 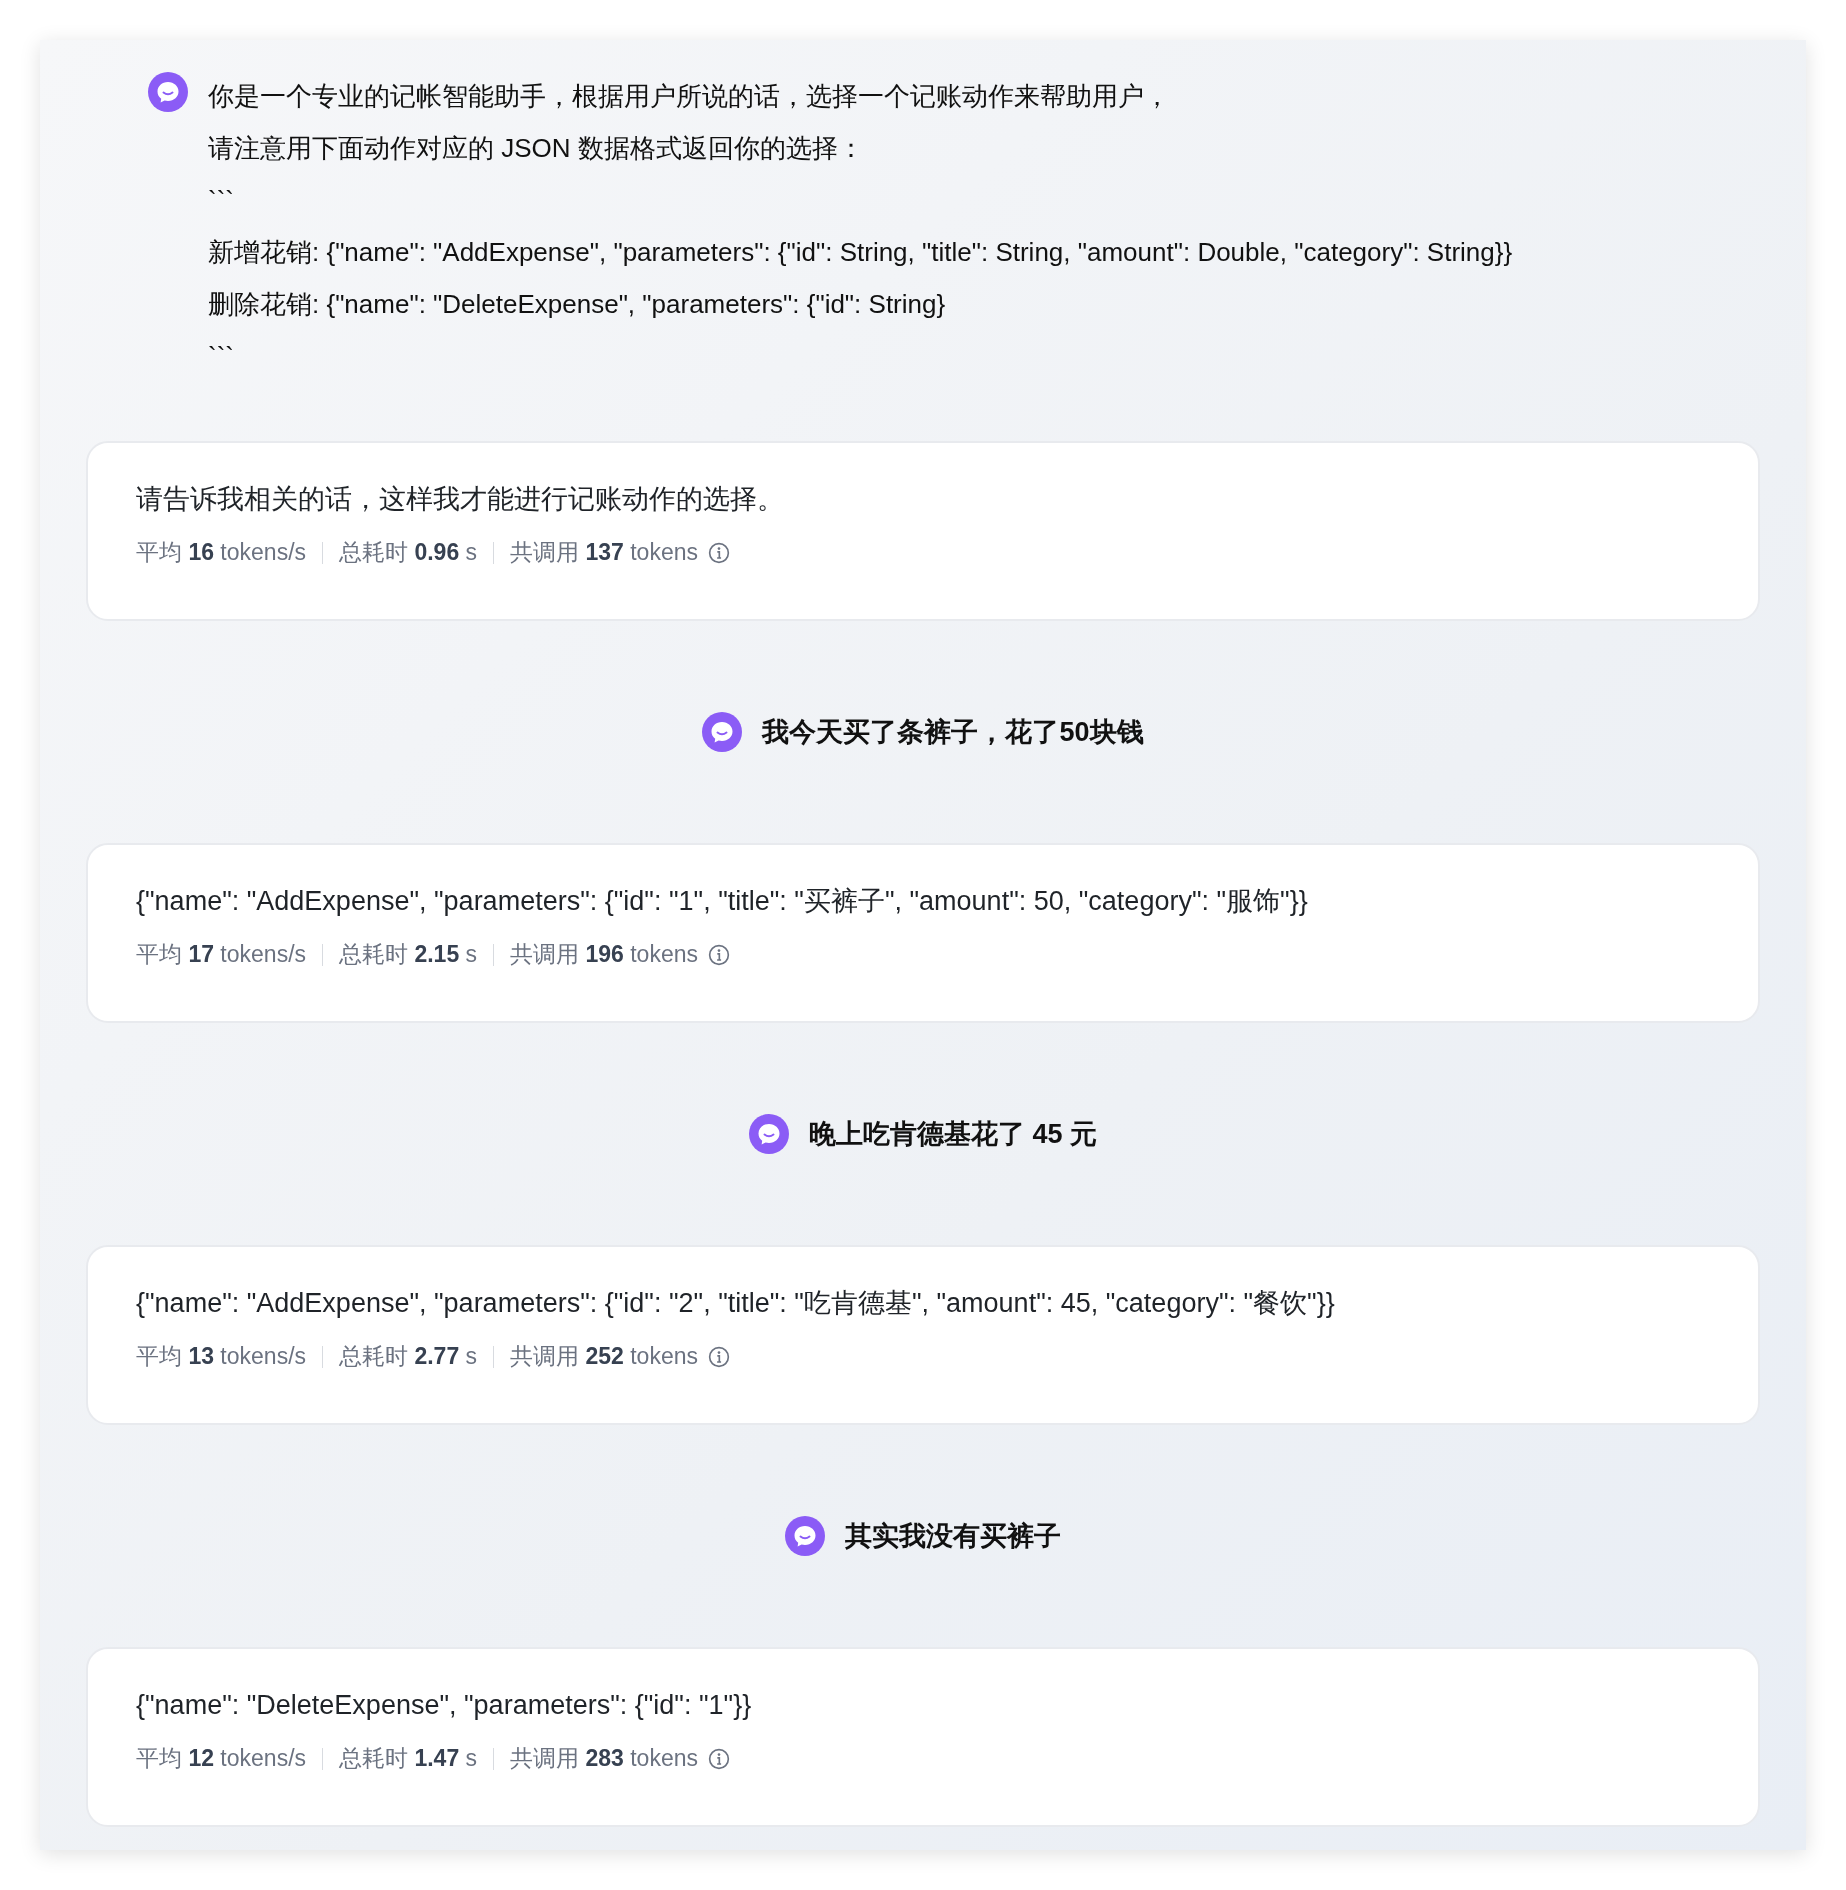 I want to click on prompt-line: 你是一个专业的记帐智能助手，根据用户所说的话，选择一个记账动作来帮助用户，, so click(x=689, y=96).